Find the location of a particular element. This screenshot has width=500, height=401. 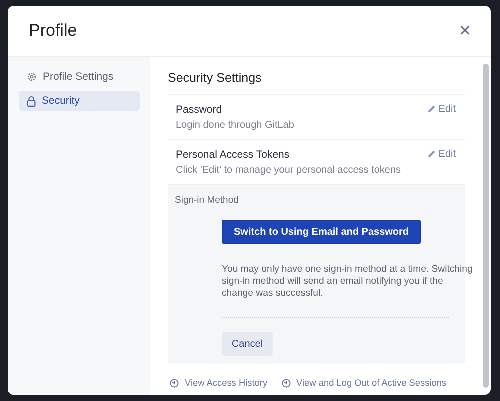

sign-in-note: You may only have one sign-in method at a time. Switching sign-in method will send an email notifying you if the change was successful. is located at coordinates (348, 282).